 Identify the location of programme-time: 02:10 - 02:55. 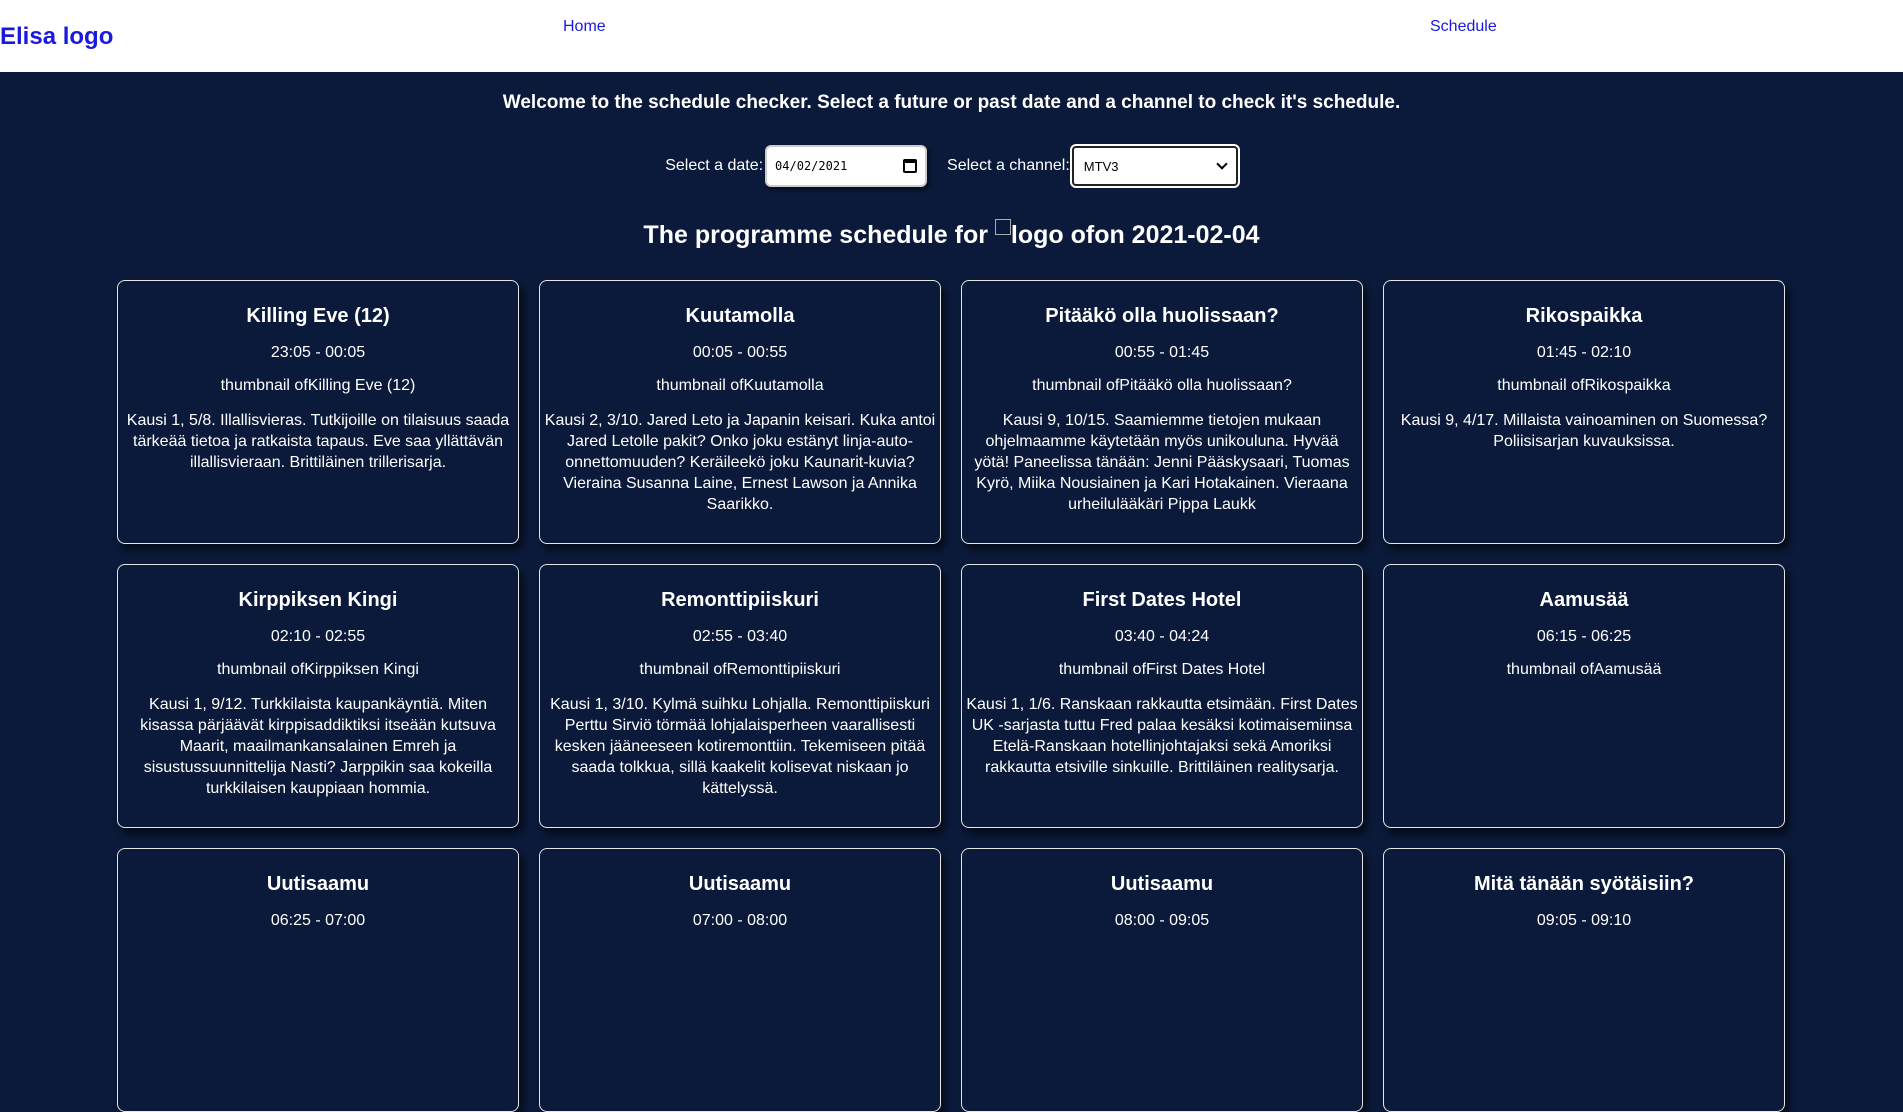
(318, 636).